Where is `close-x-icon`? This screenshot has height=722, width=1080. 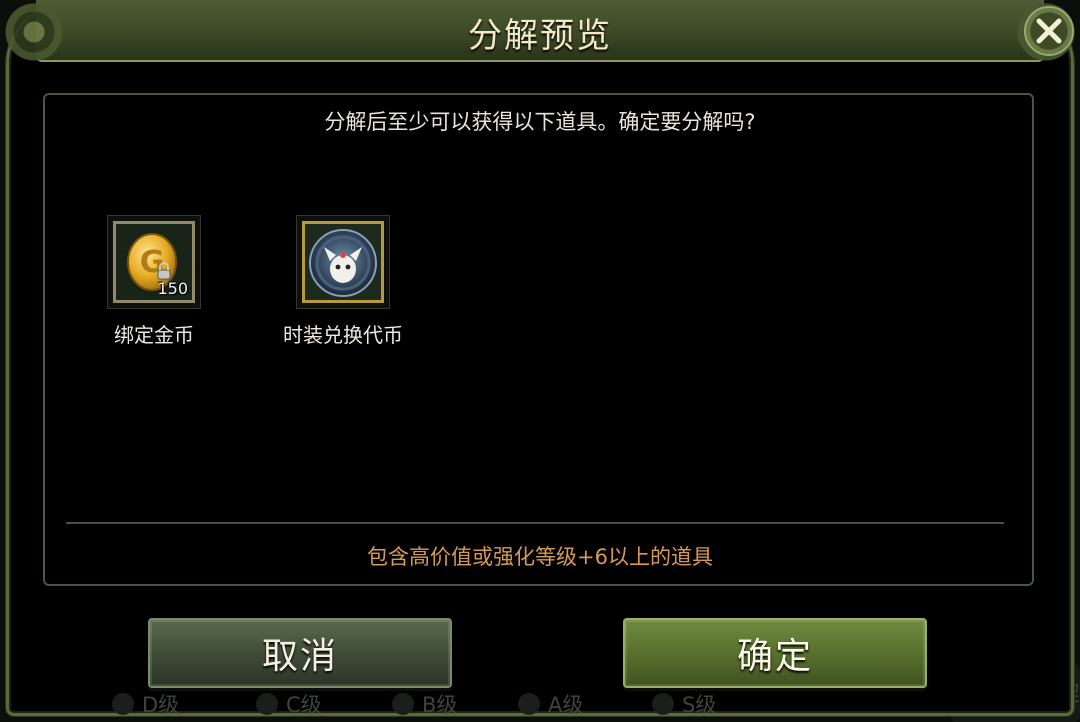 close-x-icon is located at coordinates (1049, 31).